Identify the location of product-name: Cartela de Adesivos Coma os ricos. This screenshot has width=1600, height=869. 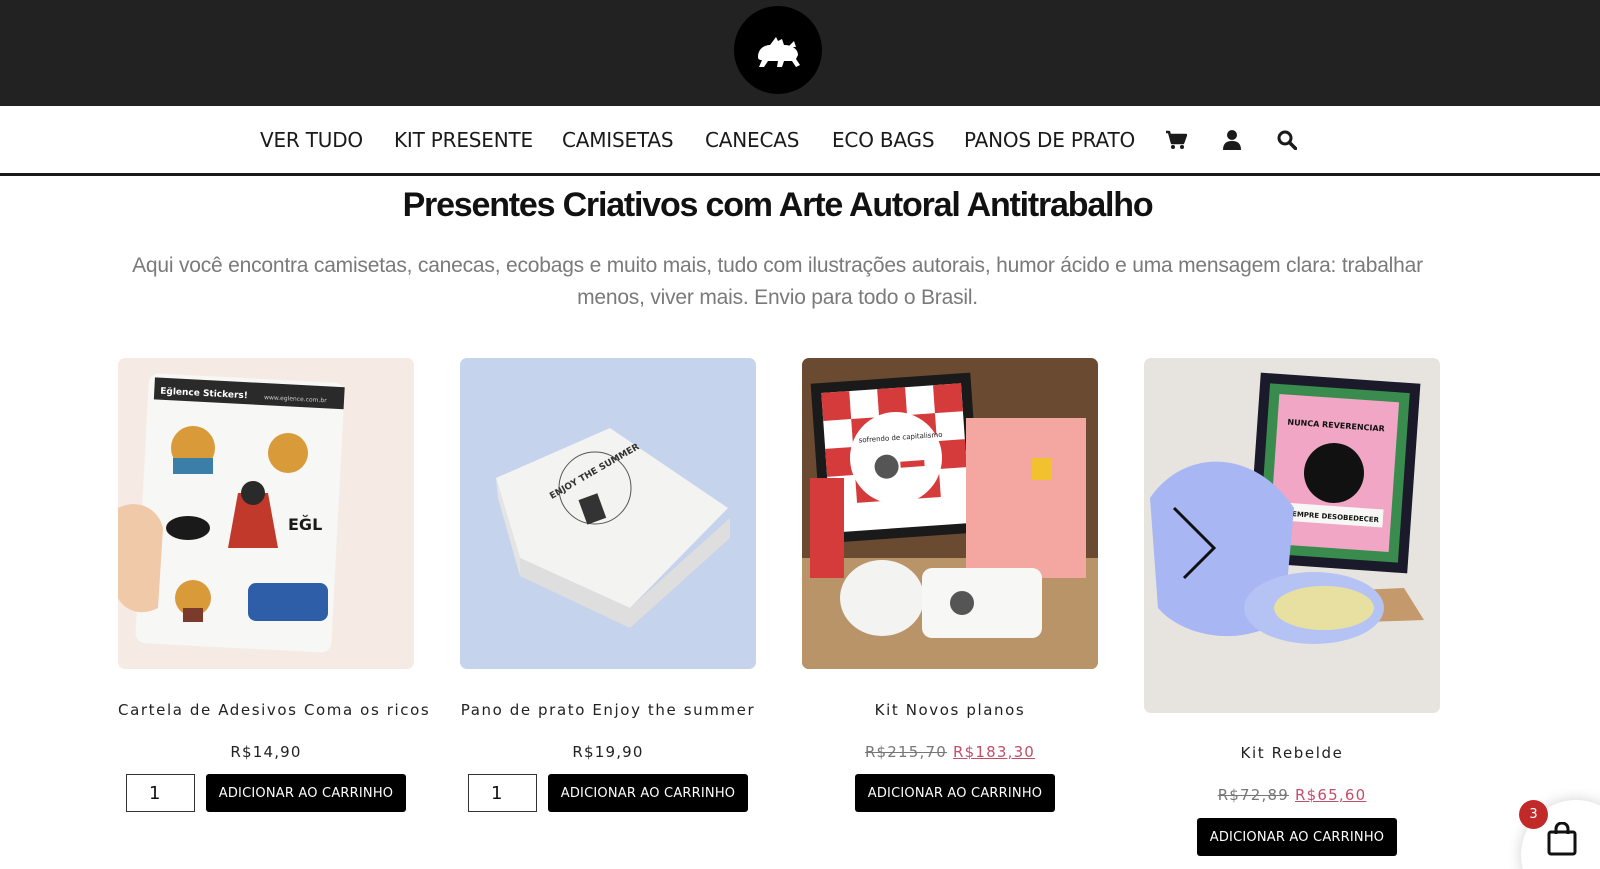
(273, 710).